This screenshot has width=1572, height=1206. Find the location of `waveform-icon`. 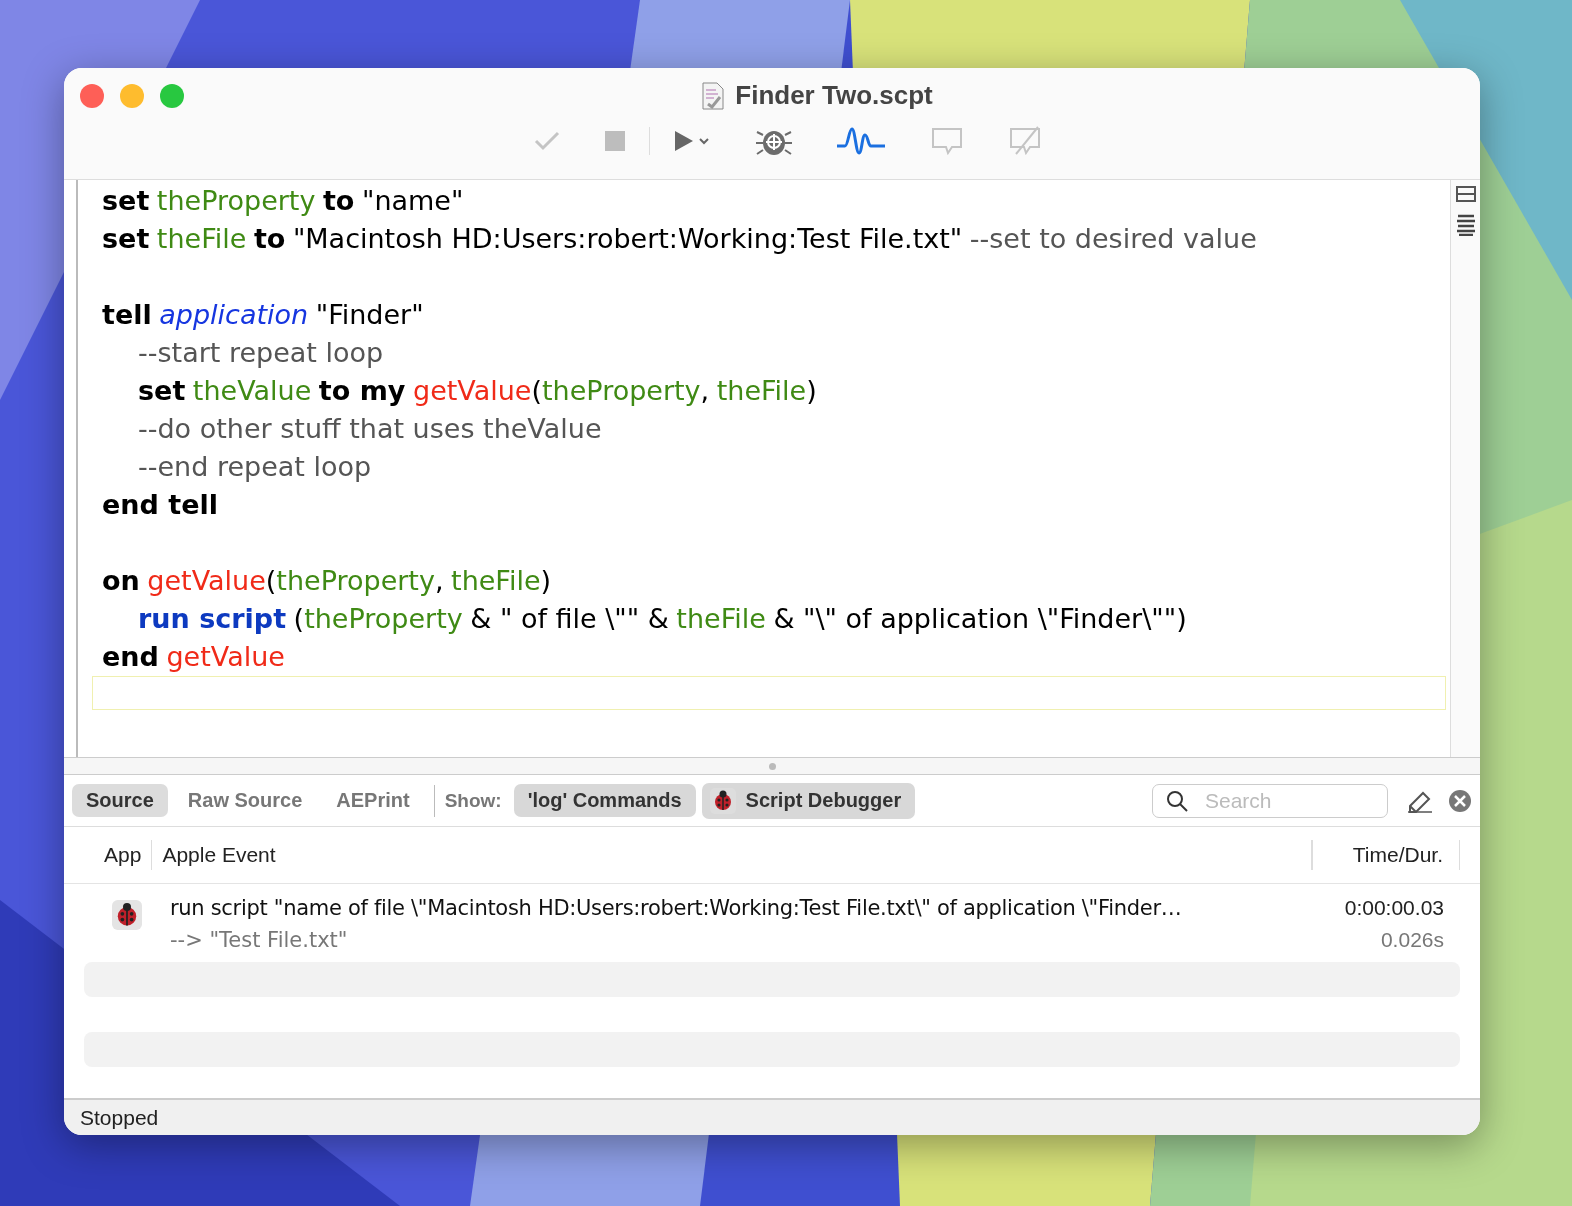

waveform-icon is located at coordinates (860, 141).